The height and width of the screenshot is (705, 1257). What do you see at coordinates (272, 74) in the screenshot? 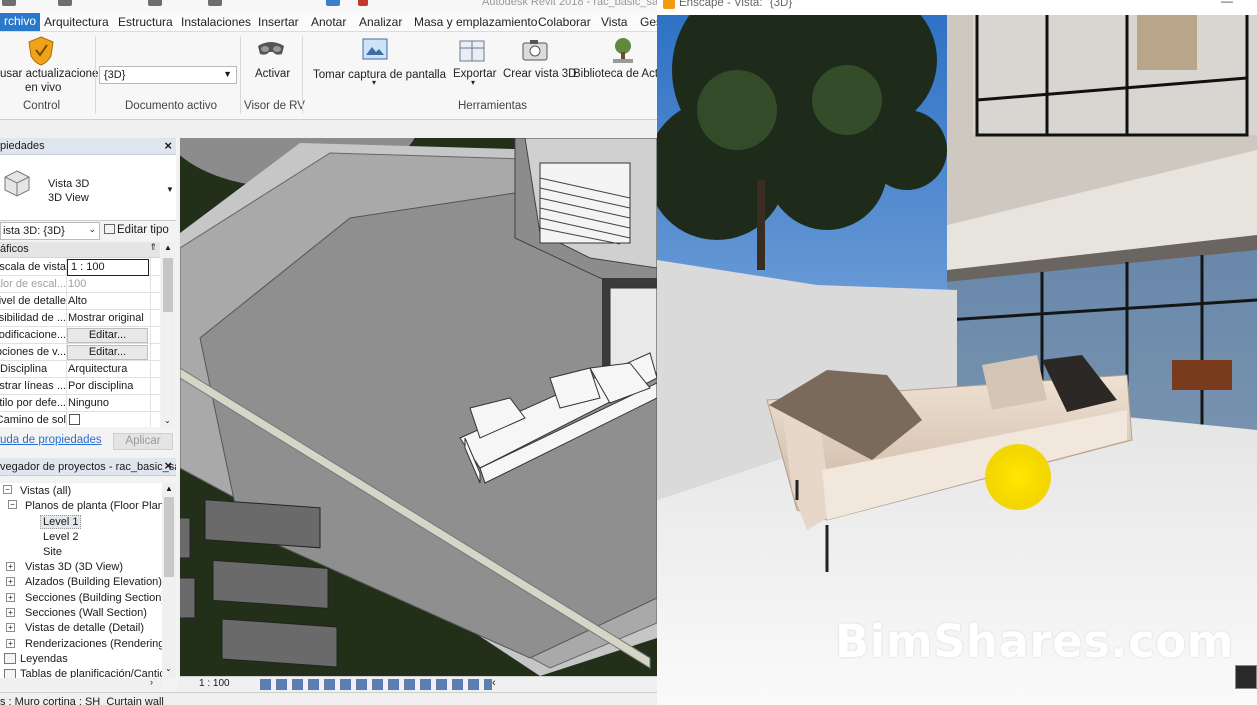
I see `activate-button: Activar` at bounding box center [272, 74].